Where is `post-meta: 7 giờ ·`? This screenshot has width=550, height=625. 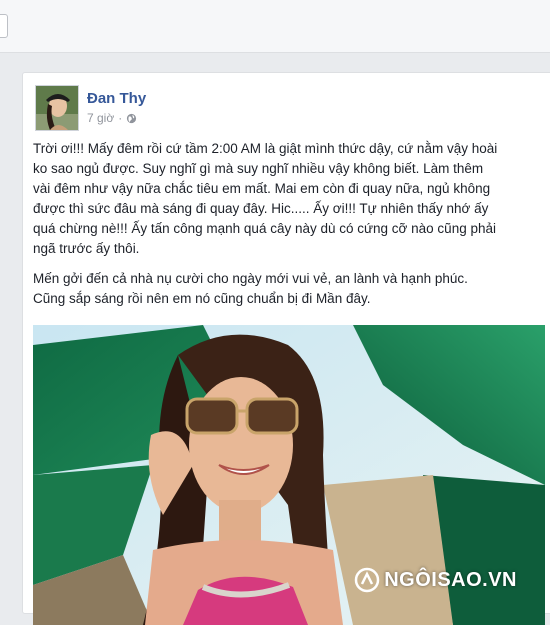 post-meta: 7 giờ · is located at coordinates (112, 118).